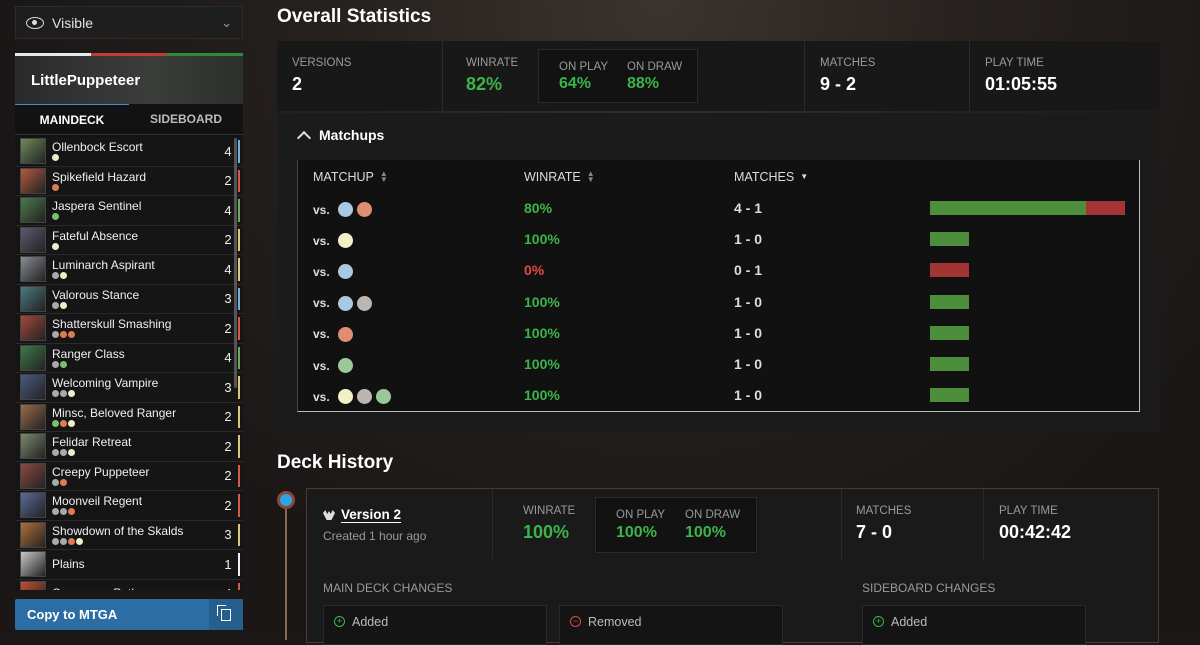 The height and width of the screenshot is (645, 1200). I want to click on history-on-play-label: ON PLAY, so click(640, 515).